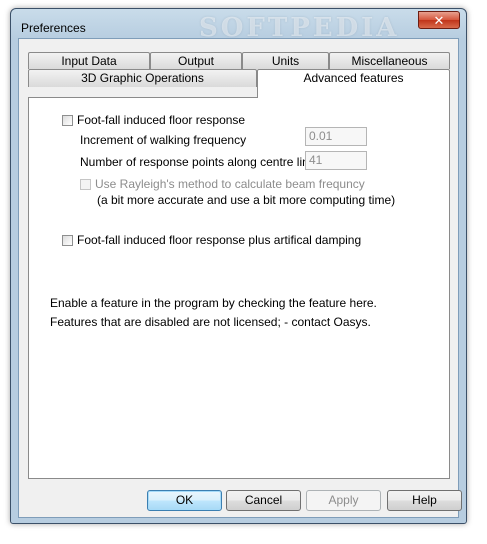  I want to click on tab-label: Output, so click(196, 61).